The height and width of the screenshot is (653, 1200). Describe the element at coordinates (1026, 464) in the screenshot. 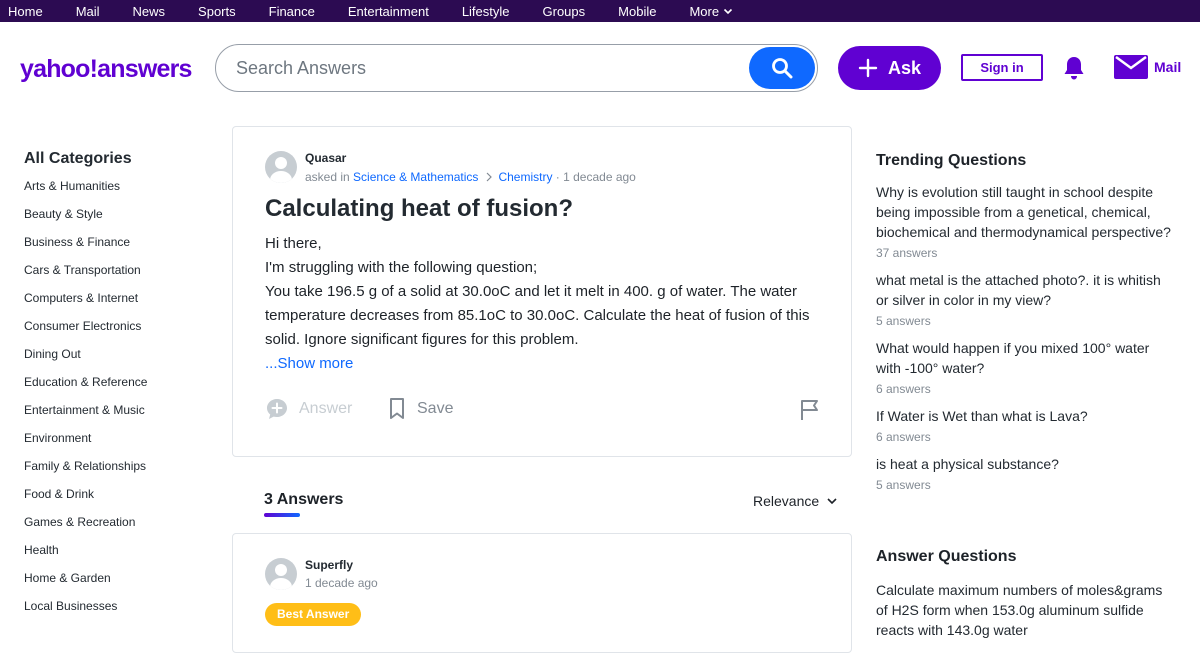

I see `trending-question-text: is heat a physical substance?` at that location.